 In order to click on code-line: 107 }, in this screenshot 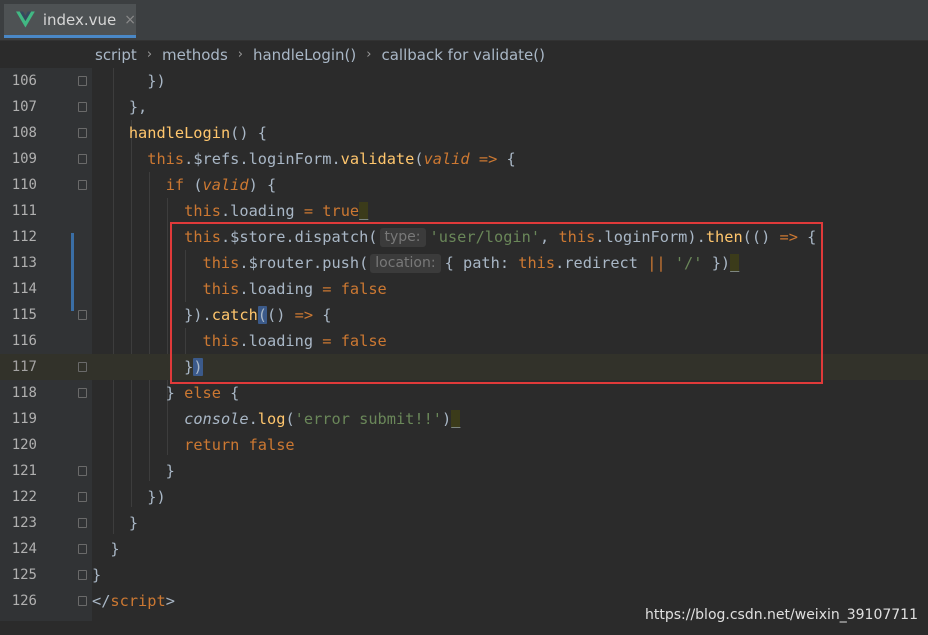, I will do `click(464, 107)`.